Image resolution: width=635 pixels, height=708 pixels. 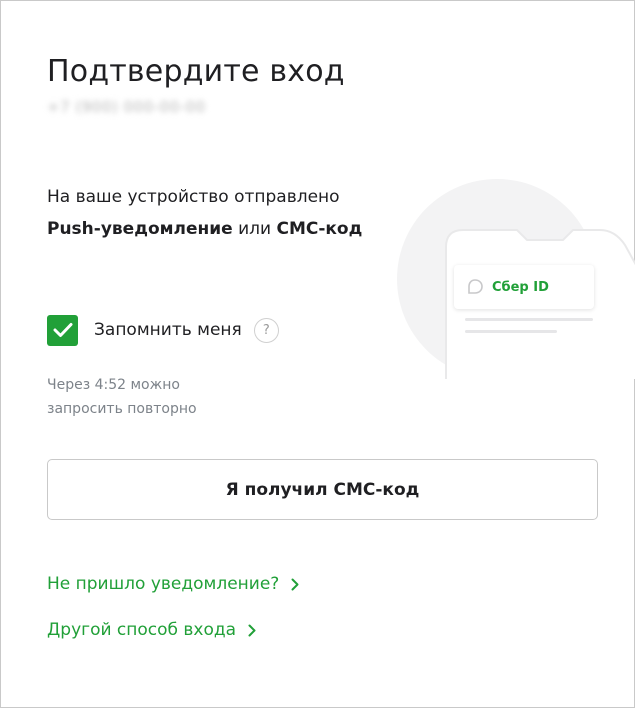 I want to click on no-notification-link: Не пришло уведомление?, so click(x=173, y=584).